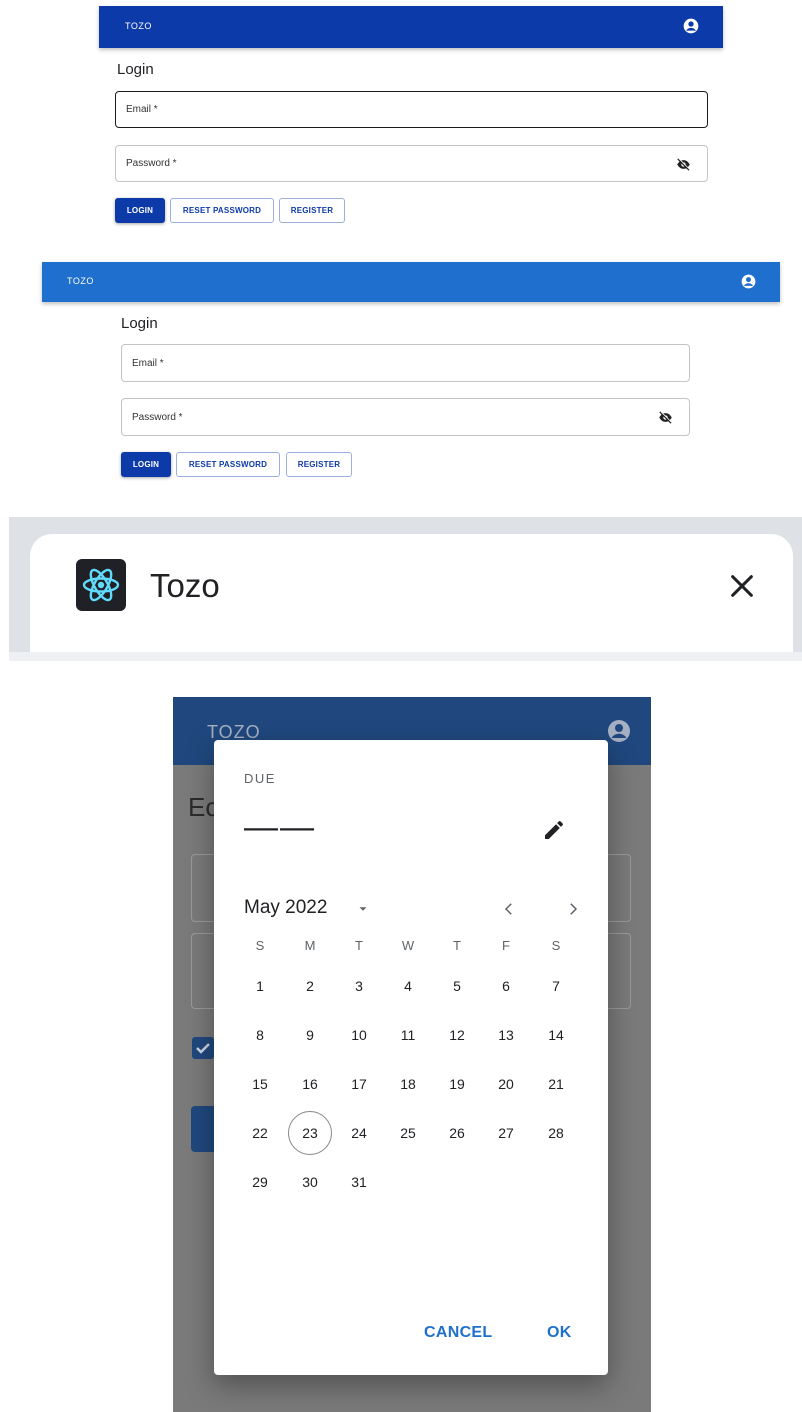 This screenshot has width=802, height=1412. I want to click on calendar-day: 25, so click(408, 1133).